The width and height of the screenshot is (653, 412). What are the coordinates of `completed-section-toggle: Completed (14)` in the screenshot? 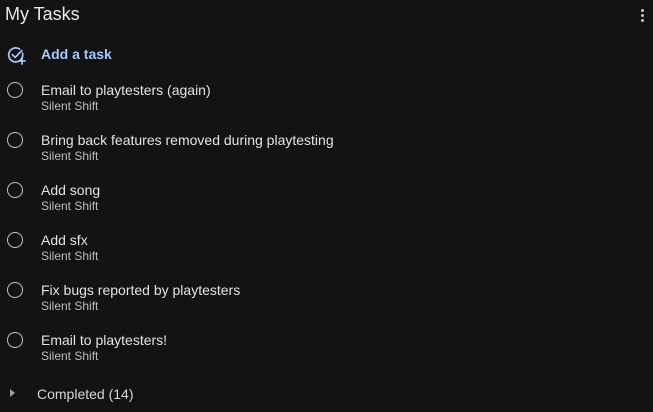 It's located at (326, 394).